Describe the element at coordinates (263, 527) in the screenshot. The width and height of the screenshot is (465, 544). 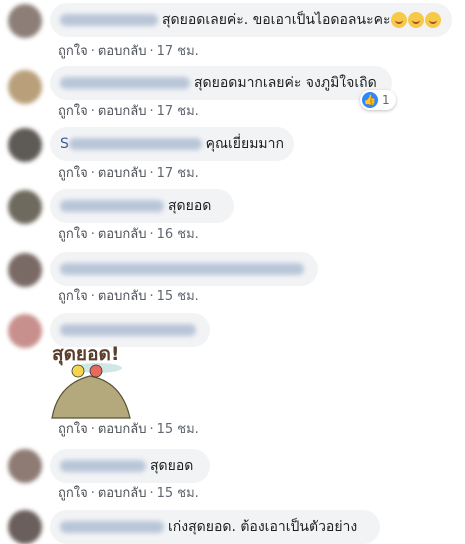
I see `comment-text: เก่งสุดยอด. ต้องเอาเป็นตัวอย่าง` at that location.